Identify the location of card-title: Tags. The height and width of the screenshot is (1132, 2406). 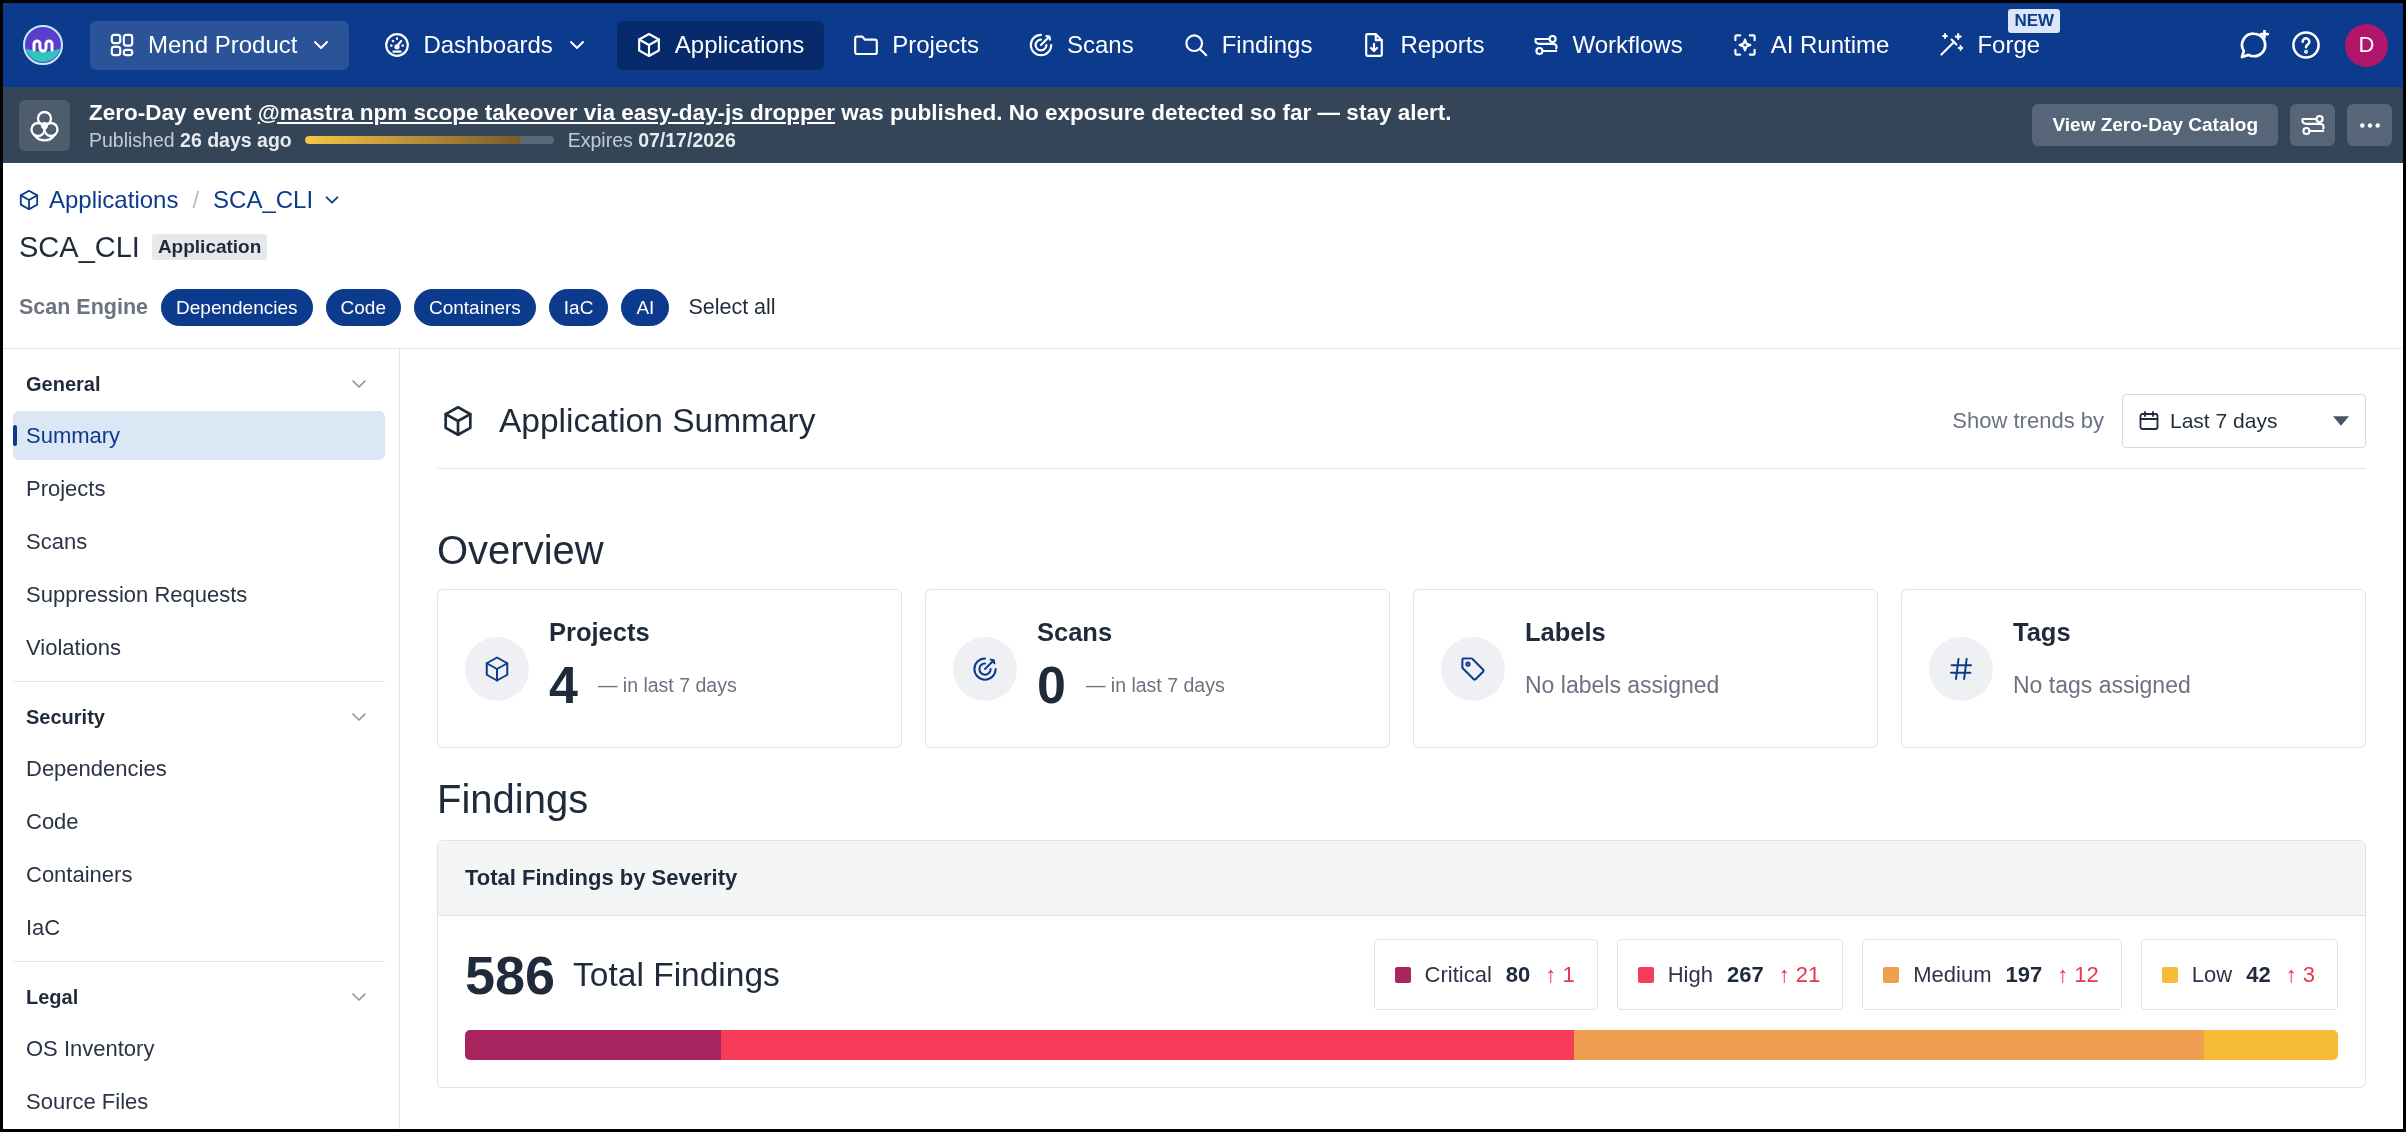
(2042, 632).